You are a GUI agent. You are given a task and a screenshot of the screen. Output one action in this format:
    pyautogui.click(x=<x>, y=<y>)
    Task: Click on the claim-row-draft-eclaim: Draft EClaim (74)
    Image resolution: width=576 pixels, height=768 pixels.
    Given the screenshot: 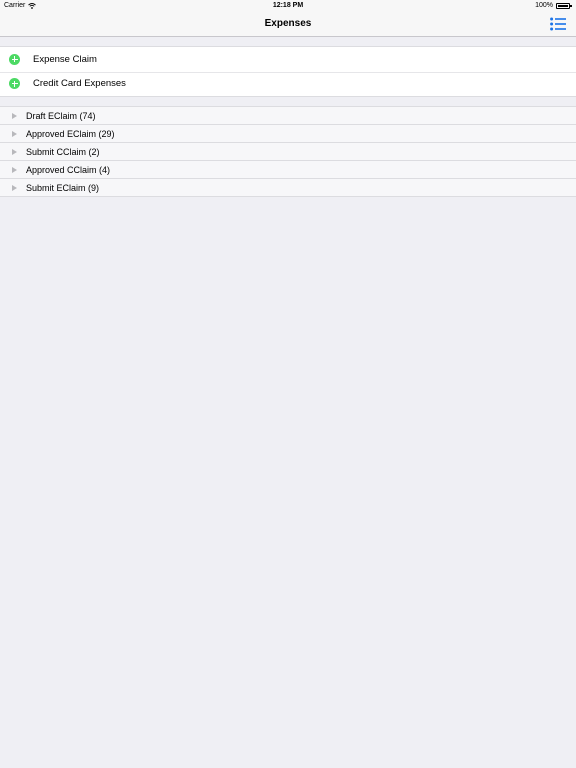 What is the action you would take?
    pyautogui.click(x=288, y=116)
    